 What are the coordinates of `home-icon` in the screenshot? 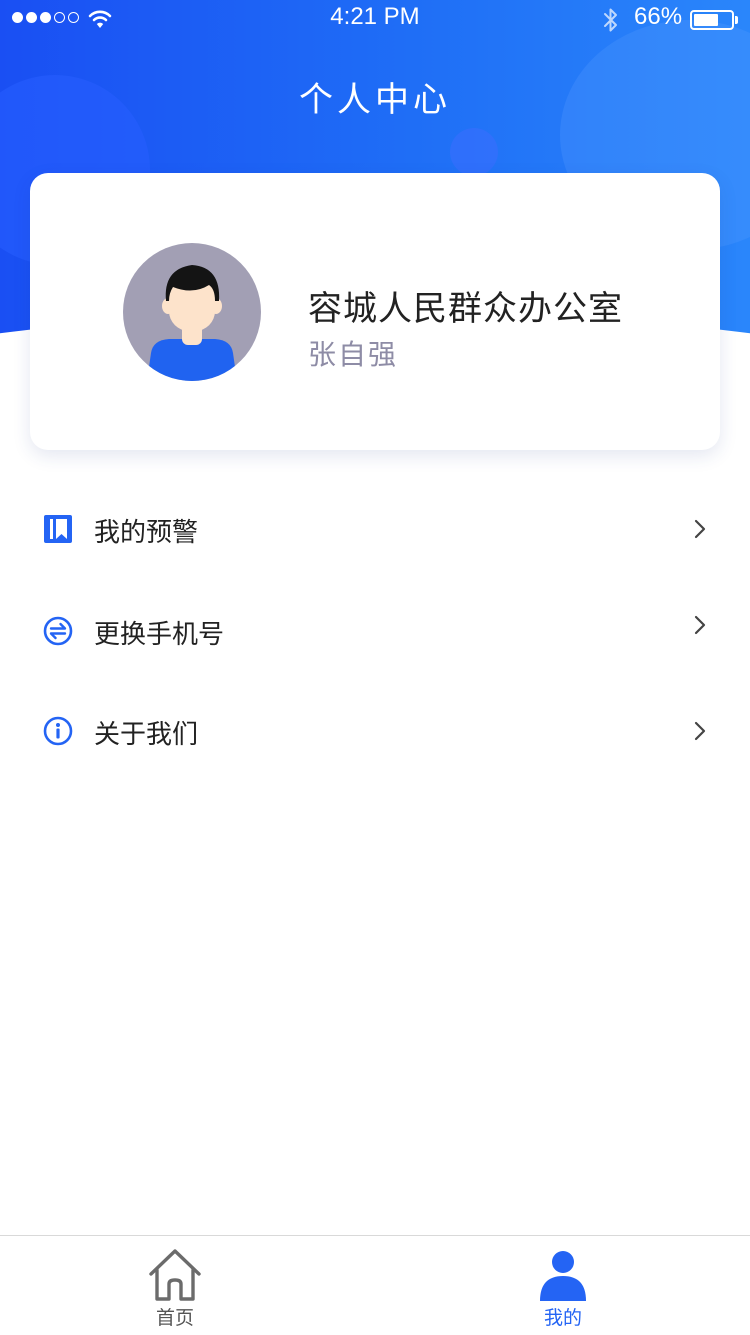 It's located at (175, 1275).